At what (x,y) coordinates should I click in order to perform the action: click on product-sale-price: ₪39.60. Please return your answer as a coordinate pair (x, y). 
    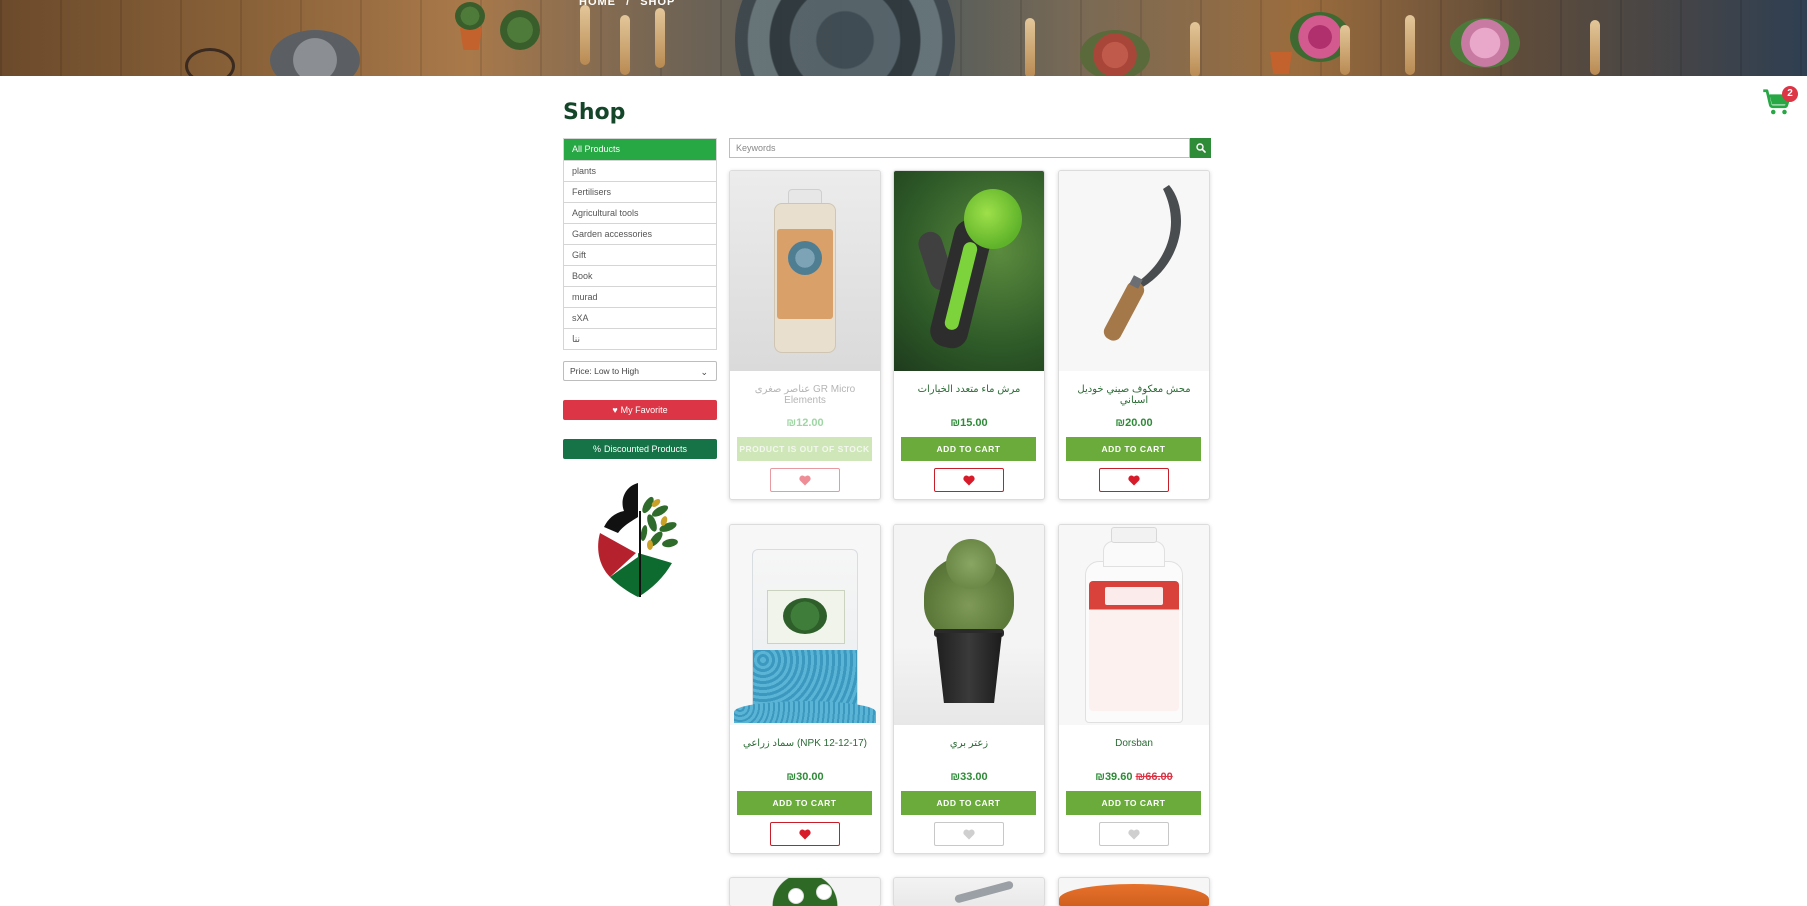
    Looking at the image, I should click on (1114, 777).